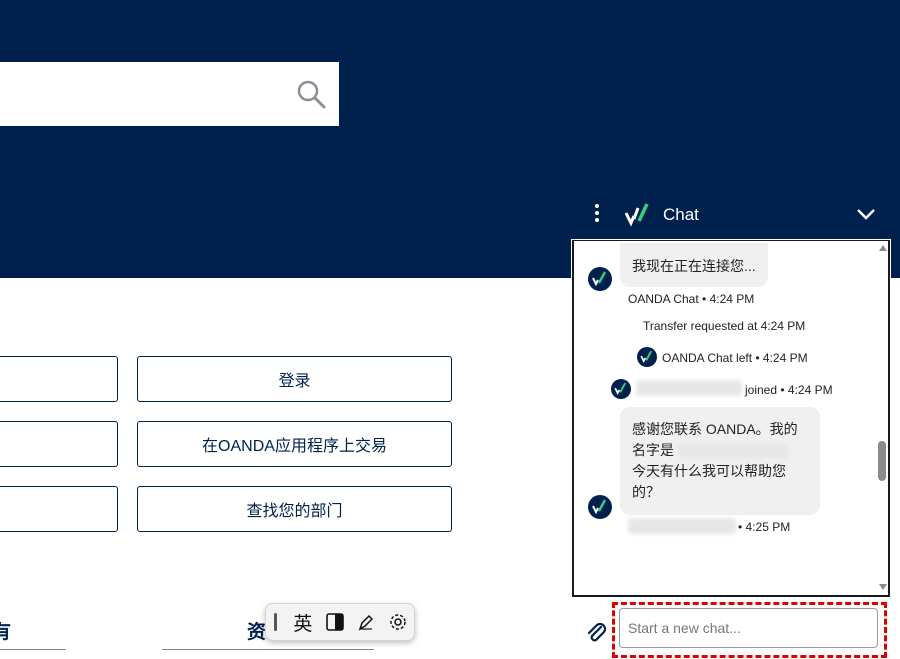  I want to click on option-label: 查找您的部门, so click(294, 511).